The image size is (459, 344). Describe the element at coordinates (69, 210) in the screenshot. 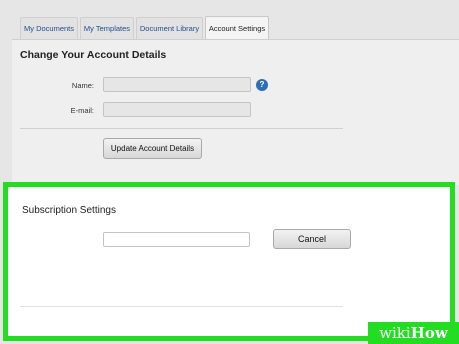

I see `subscription-heading: Subscription Settings` at that location.